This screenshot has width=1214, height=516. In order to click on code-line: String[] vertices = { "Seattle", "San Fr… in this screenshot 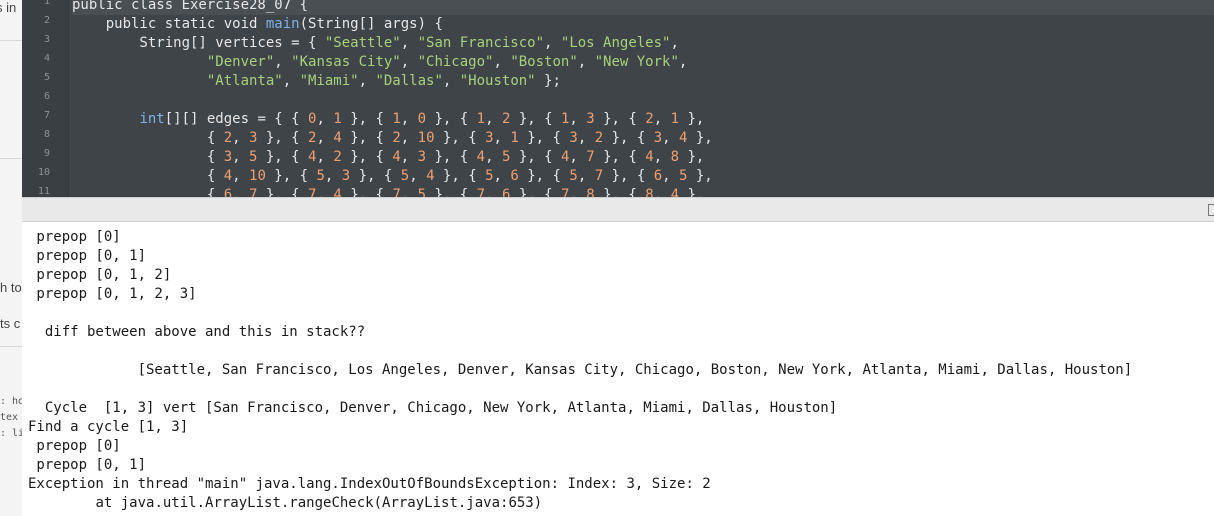, I will do `click(375, 43)`.